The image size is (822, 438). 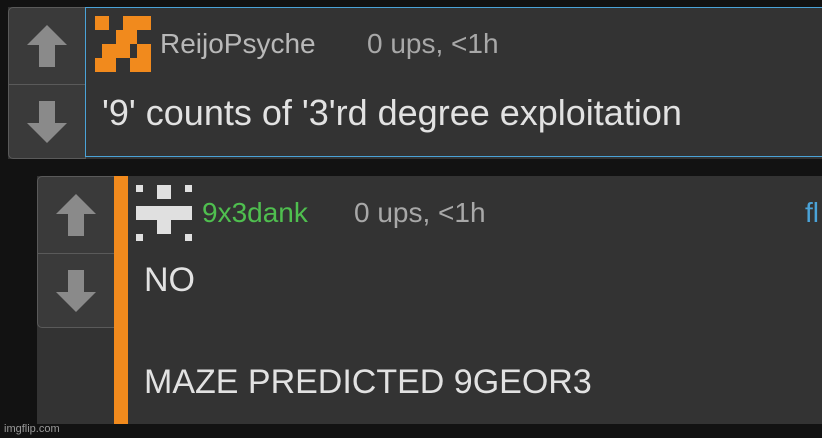 What do you see at coordinates (812, 213) in the screenshot?
I see `flag-link: fl` at bounding box center [812, 213].